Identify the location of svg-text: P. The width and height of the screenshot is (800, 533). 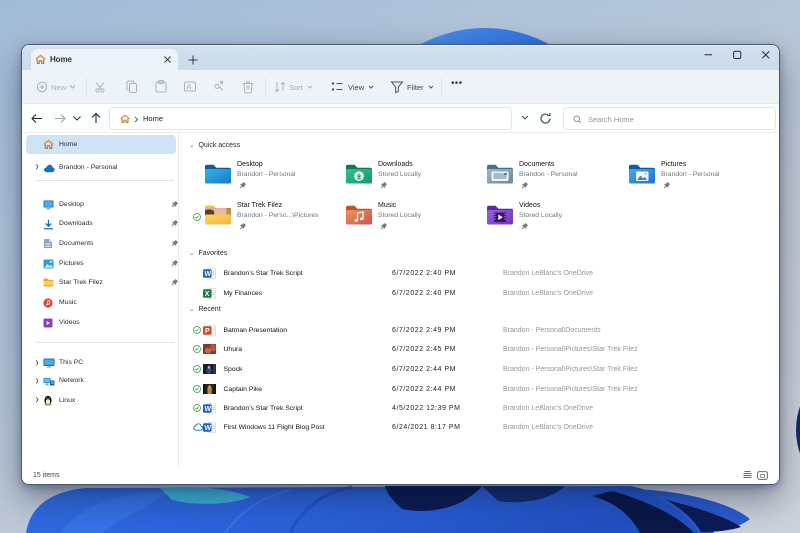
(207, 331).